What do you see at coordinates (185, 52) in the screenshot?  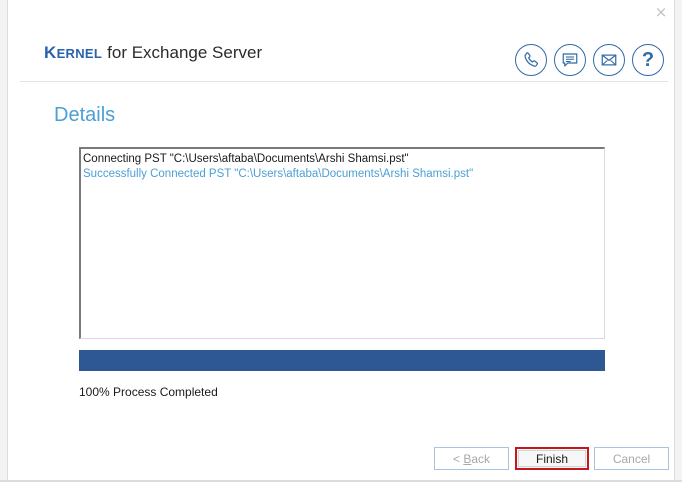 I see `logo-product-name: for Exchange Server` at bounding box center [185, 52].